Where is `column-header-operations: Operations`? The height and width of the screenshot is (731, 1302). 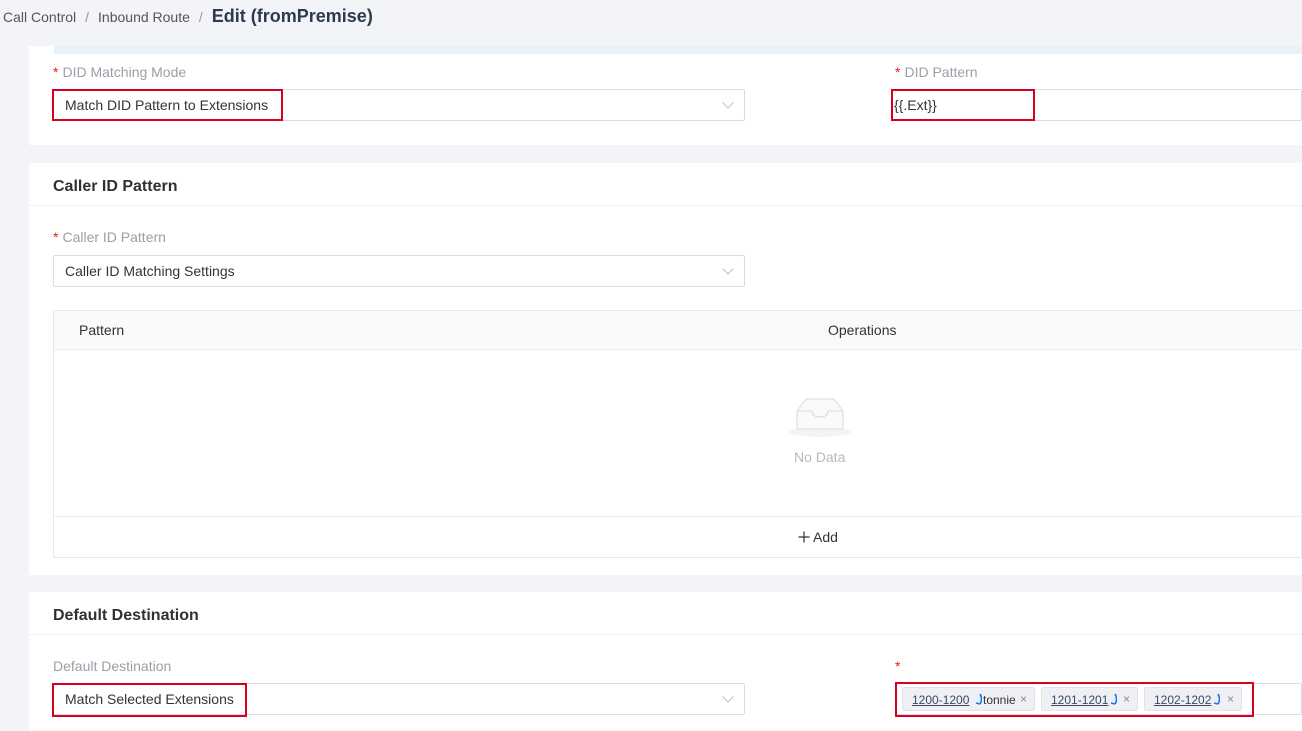
column-header-operations: Operations is located at coordinates (862, 330).